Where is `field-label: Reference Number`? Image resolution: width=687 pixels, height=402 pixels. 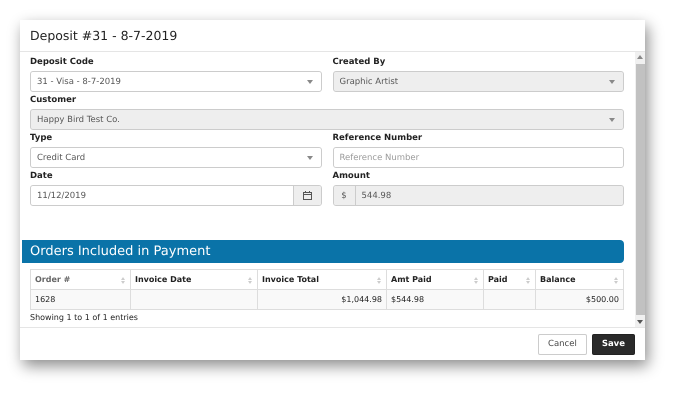 field-label: Reference Number is located at coordinates (378, 138).